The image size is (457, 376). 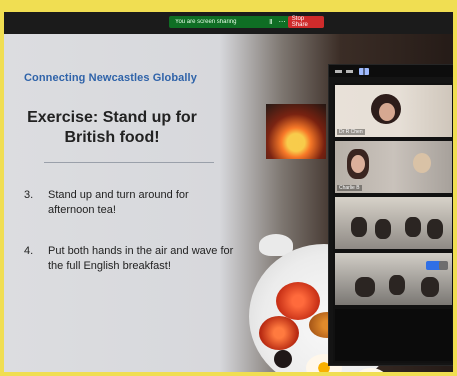 I want to click on pudding-photo, so click(x=283, y=359).